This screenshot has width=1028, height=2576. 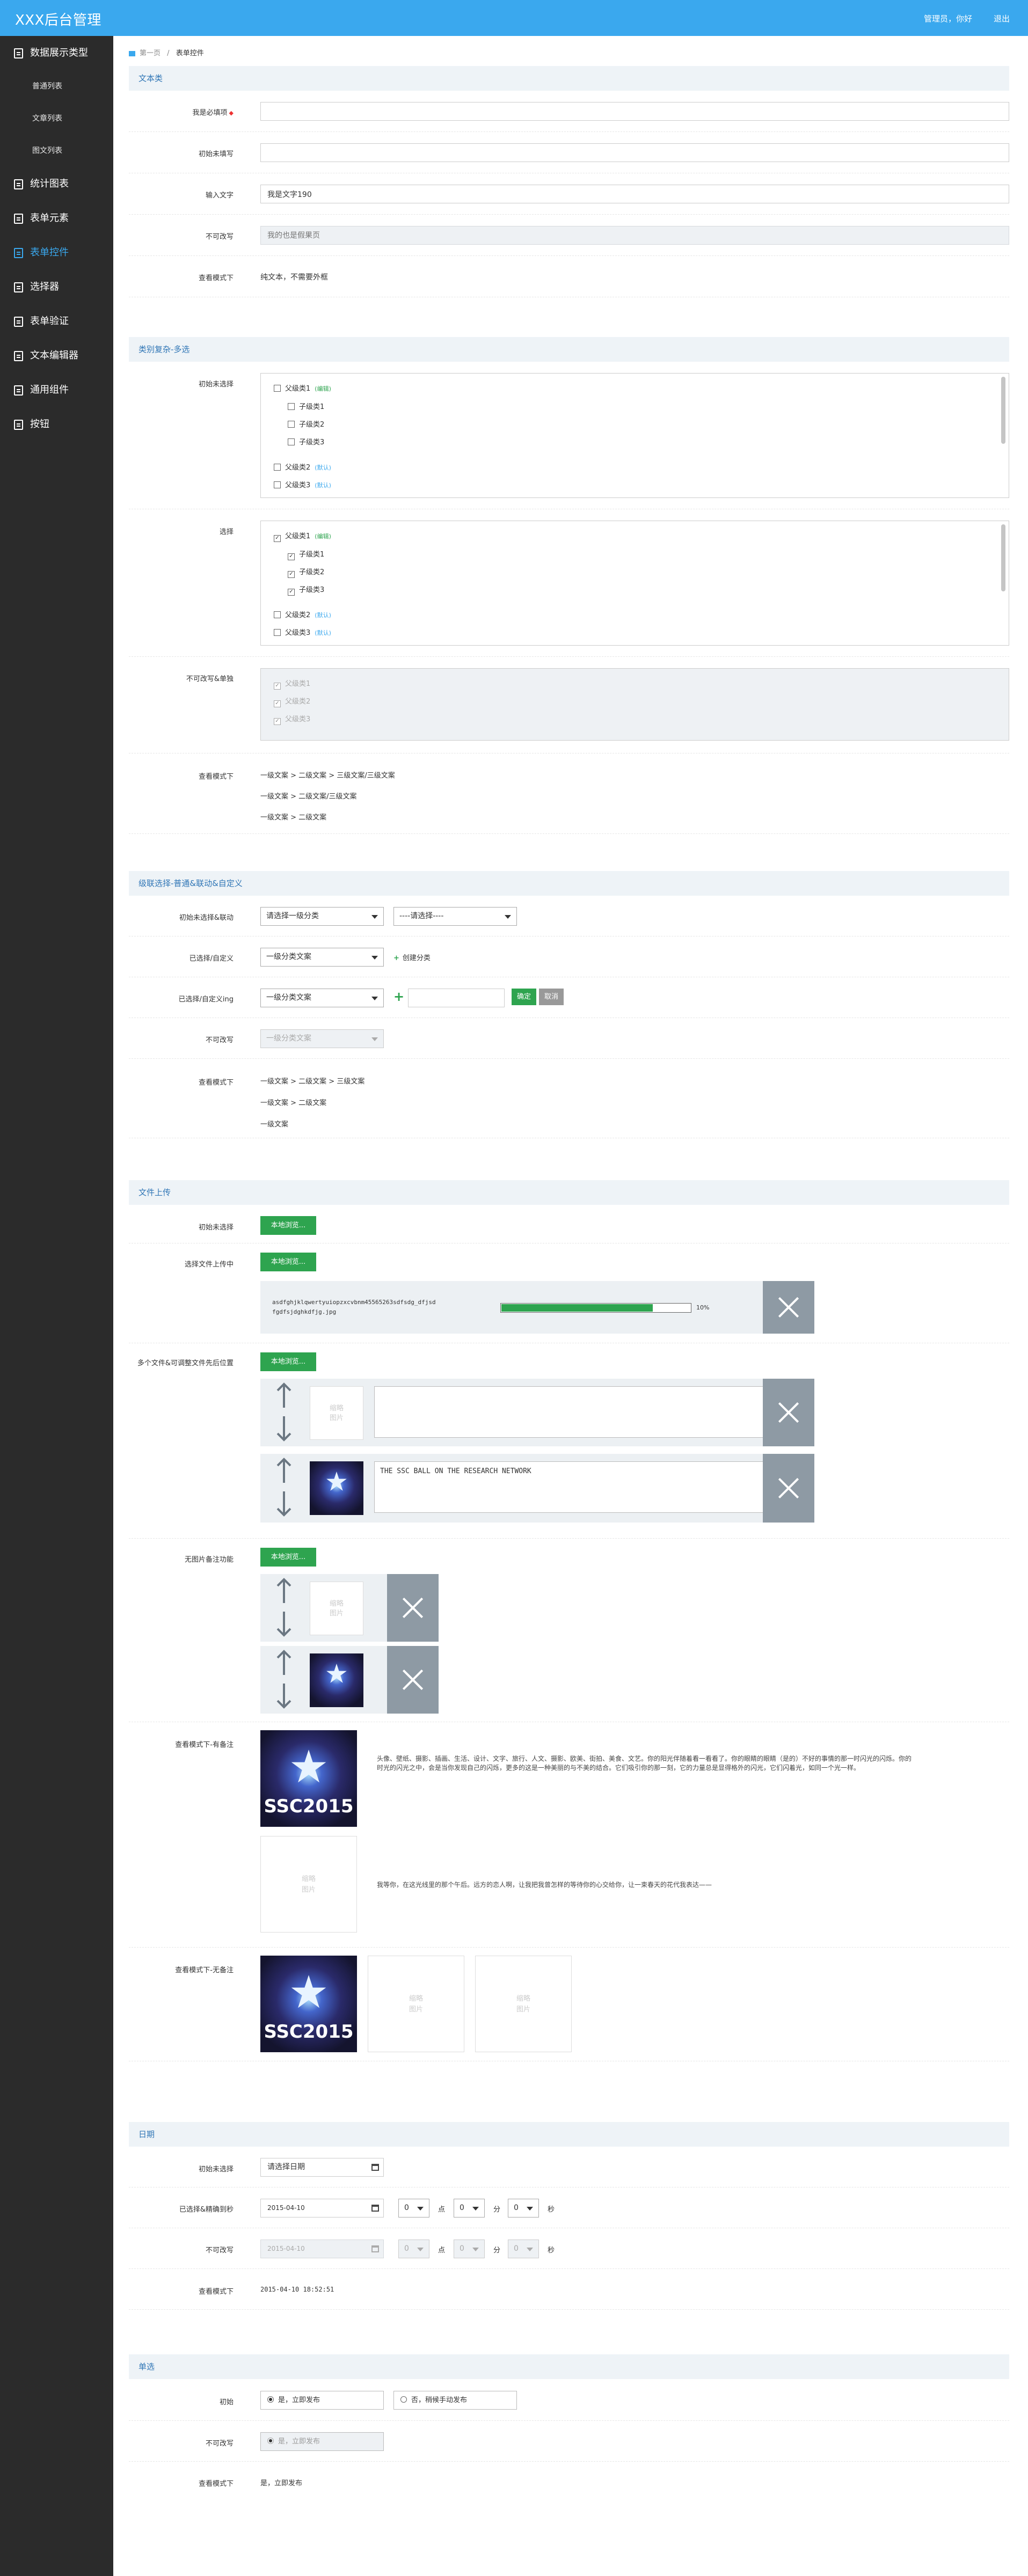 What do you see at coordinates (524, 997) in the screenshot?
I see `confirm-button: 确定` at bounding box center [524, 997].